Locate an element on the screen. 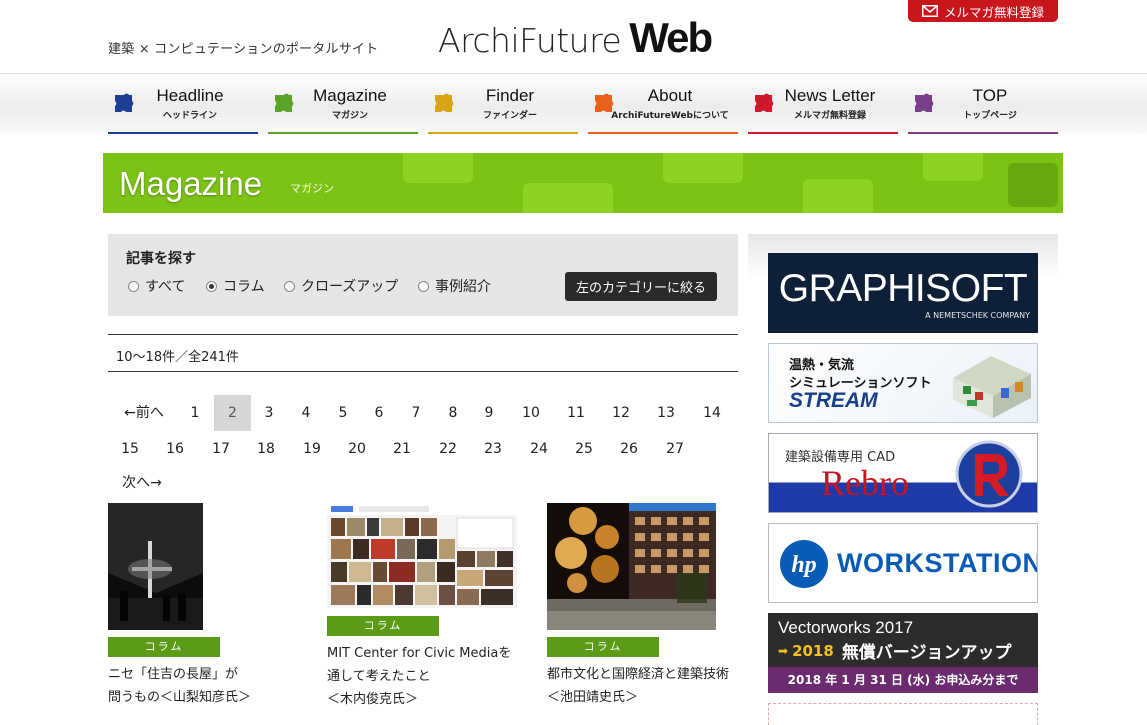  nav-label-en: TOP is located at coordinates (990, 95).